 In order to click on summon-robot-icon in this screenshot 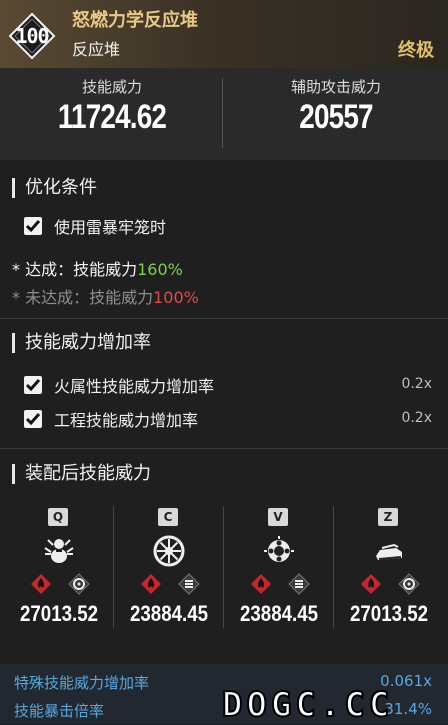, I will do `click(59, 551)`.